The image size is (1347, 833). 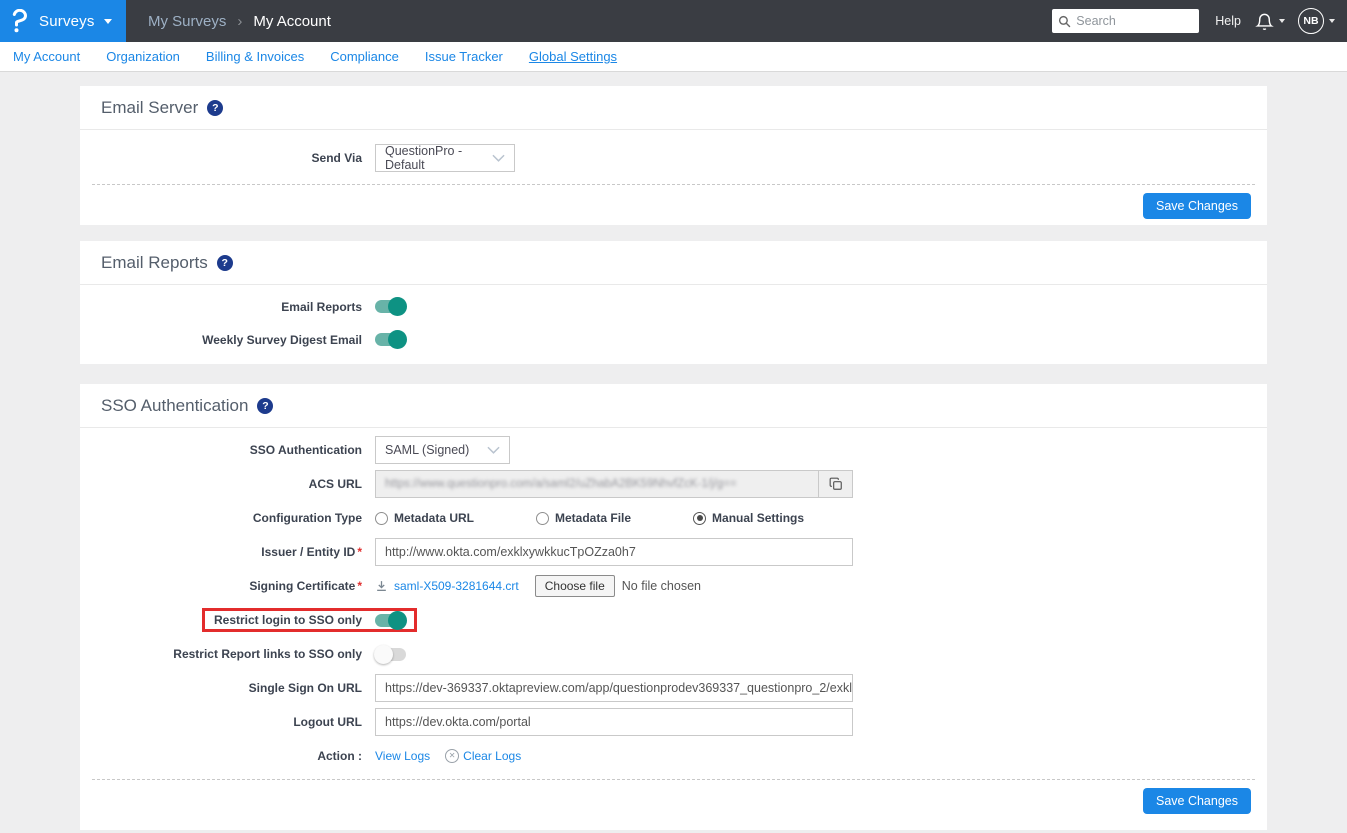 I want to click on restrict-login-label: Restrict login to SSO only, so click(x=287, y=620).